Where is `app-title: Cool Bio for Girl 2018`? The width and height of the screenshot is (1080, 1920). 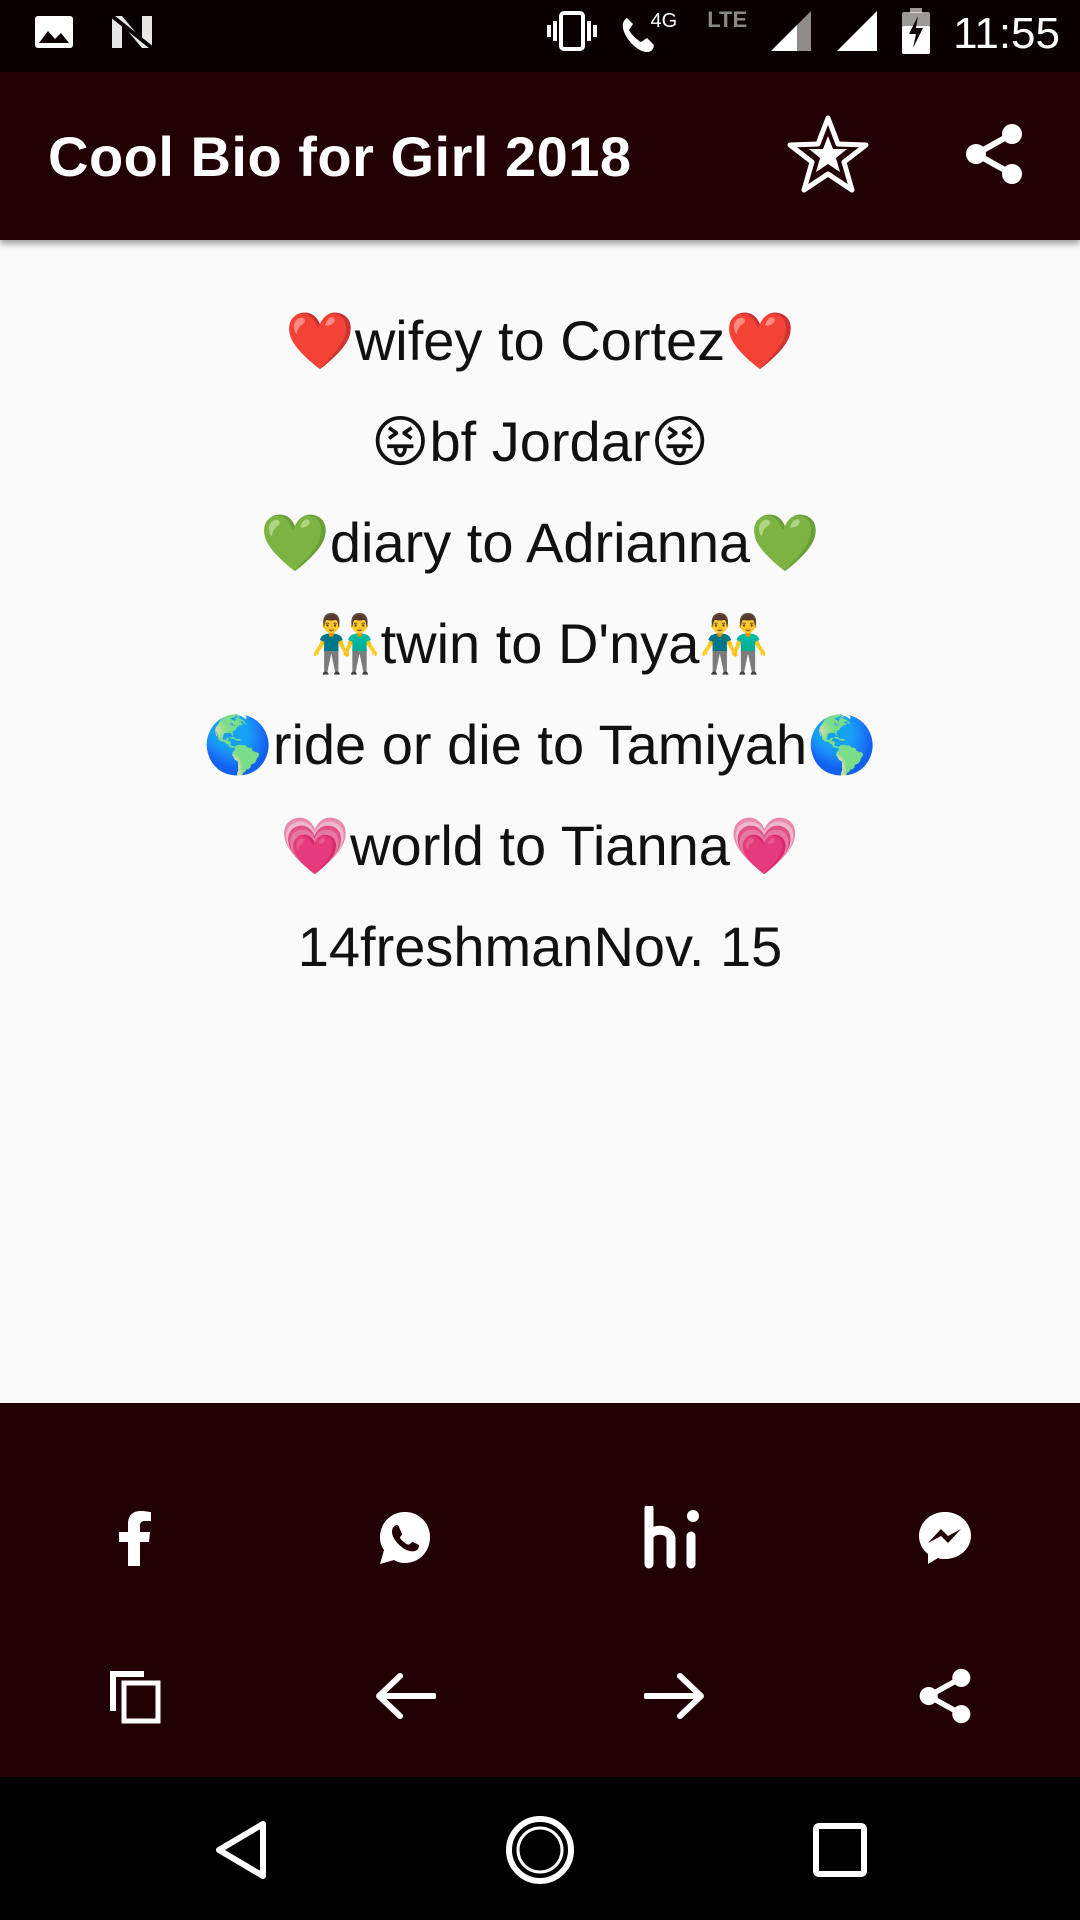
app-title: Cool Bio for Girl 2018 is located at coordinates (340, 156).